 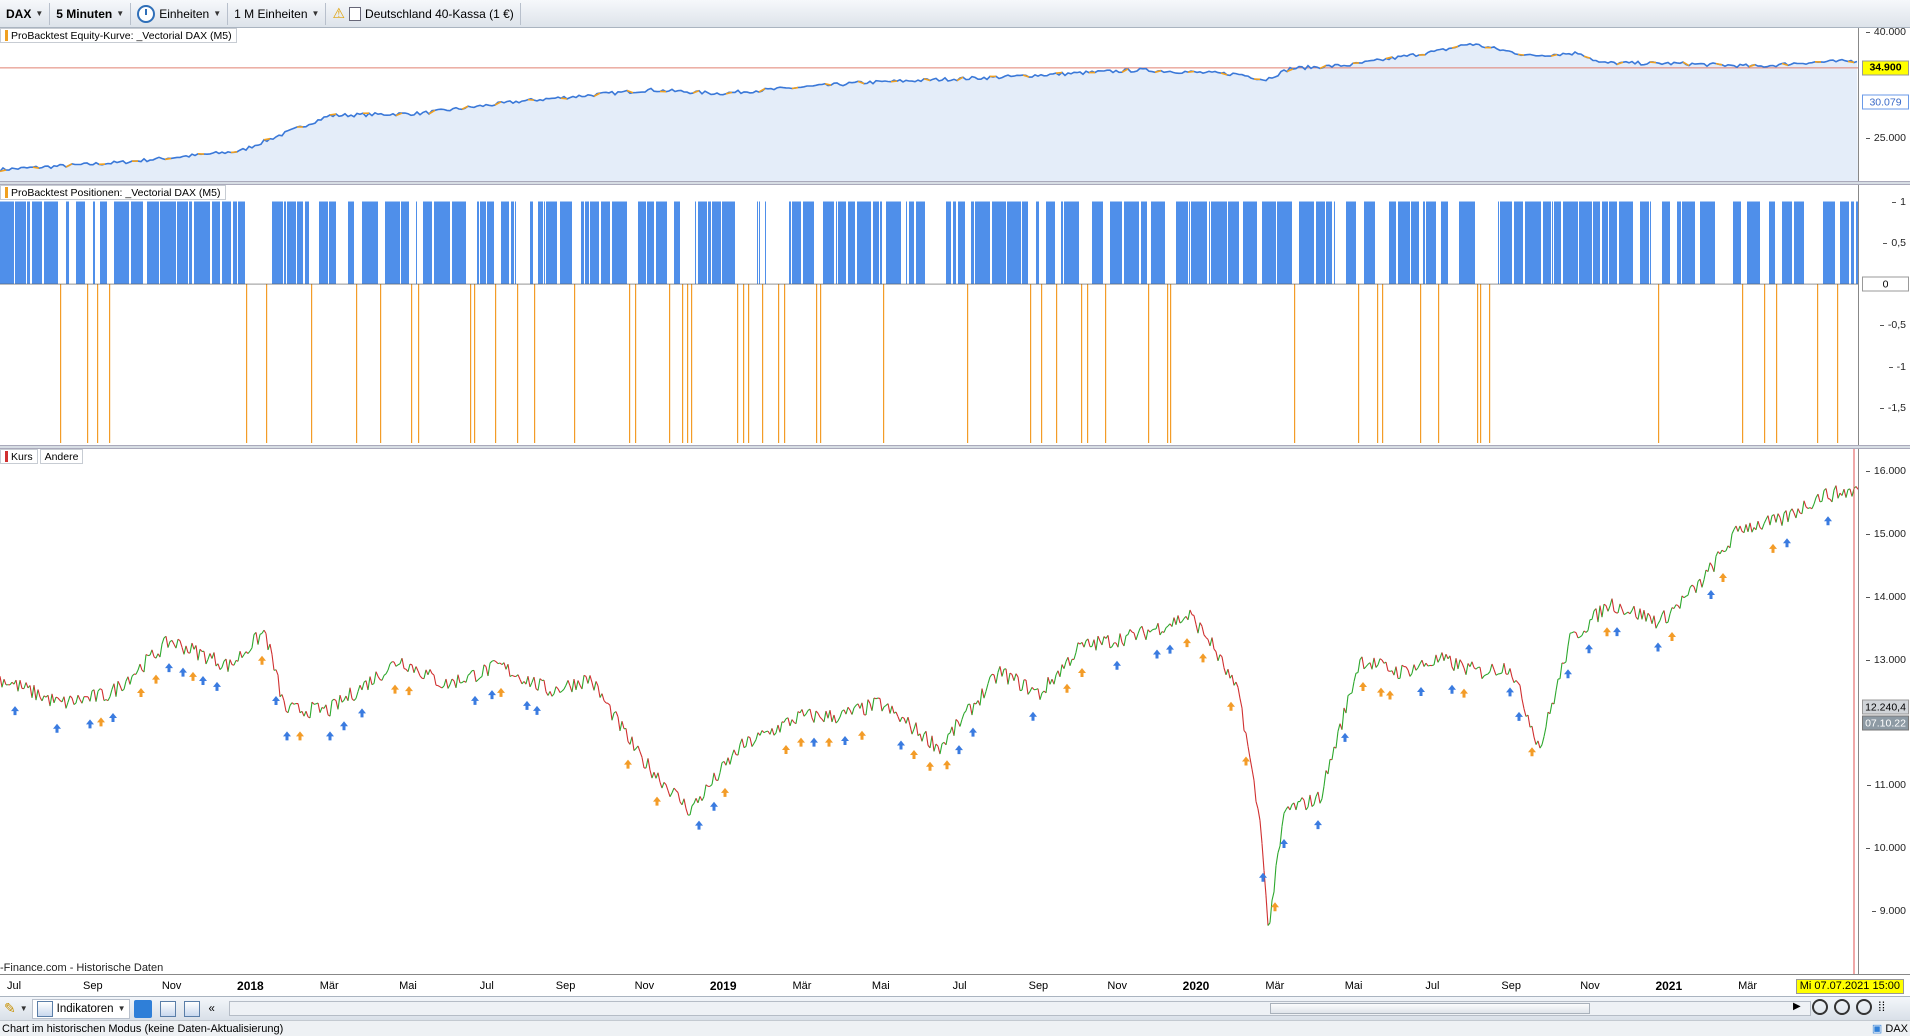 I want to click on timeframe-selector: 5 Minuten ▼, so click(x=91, y=13).